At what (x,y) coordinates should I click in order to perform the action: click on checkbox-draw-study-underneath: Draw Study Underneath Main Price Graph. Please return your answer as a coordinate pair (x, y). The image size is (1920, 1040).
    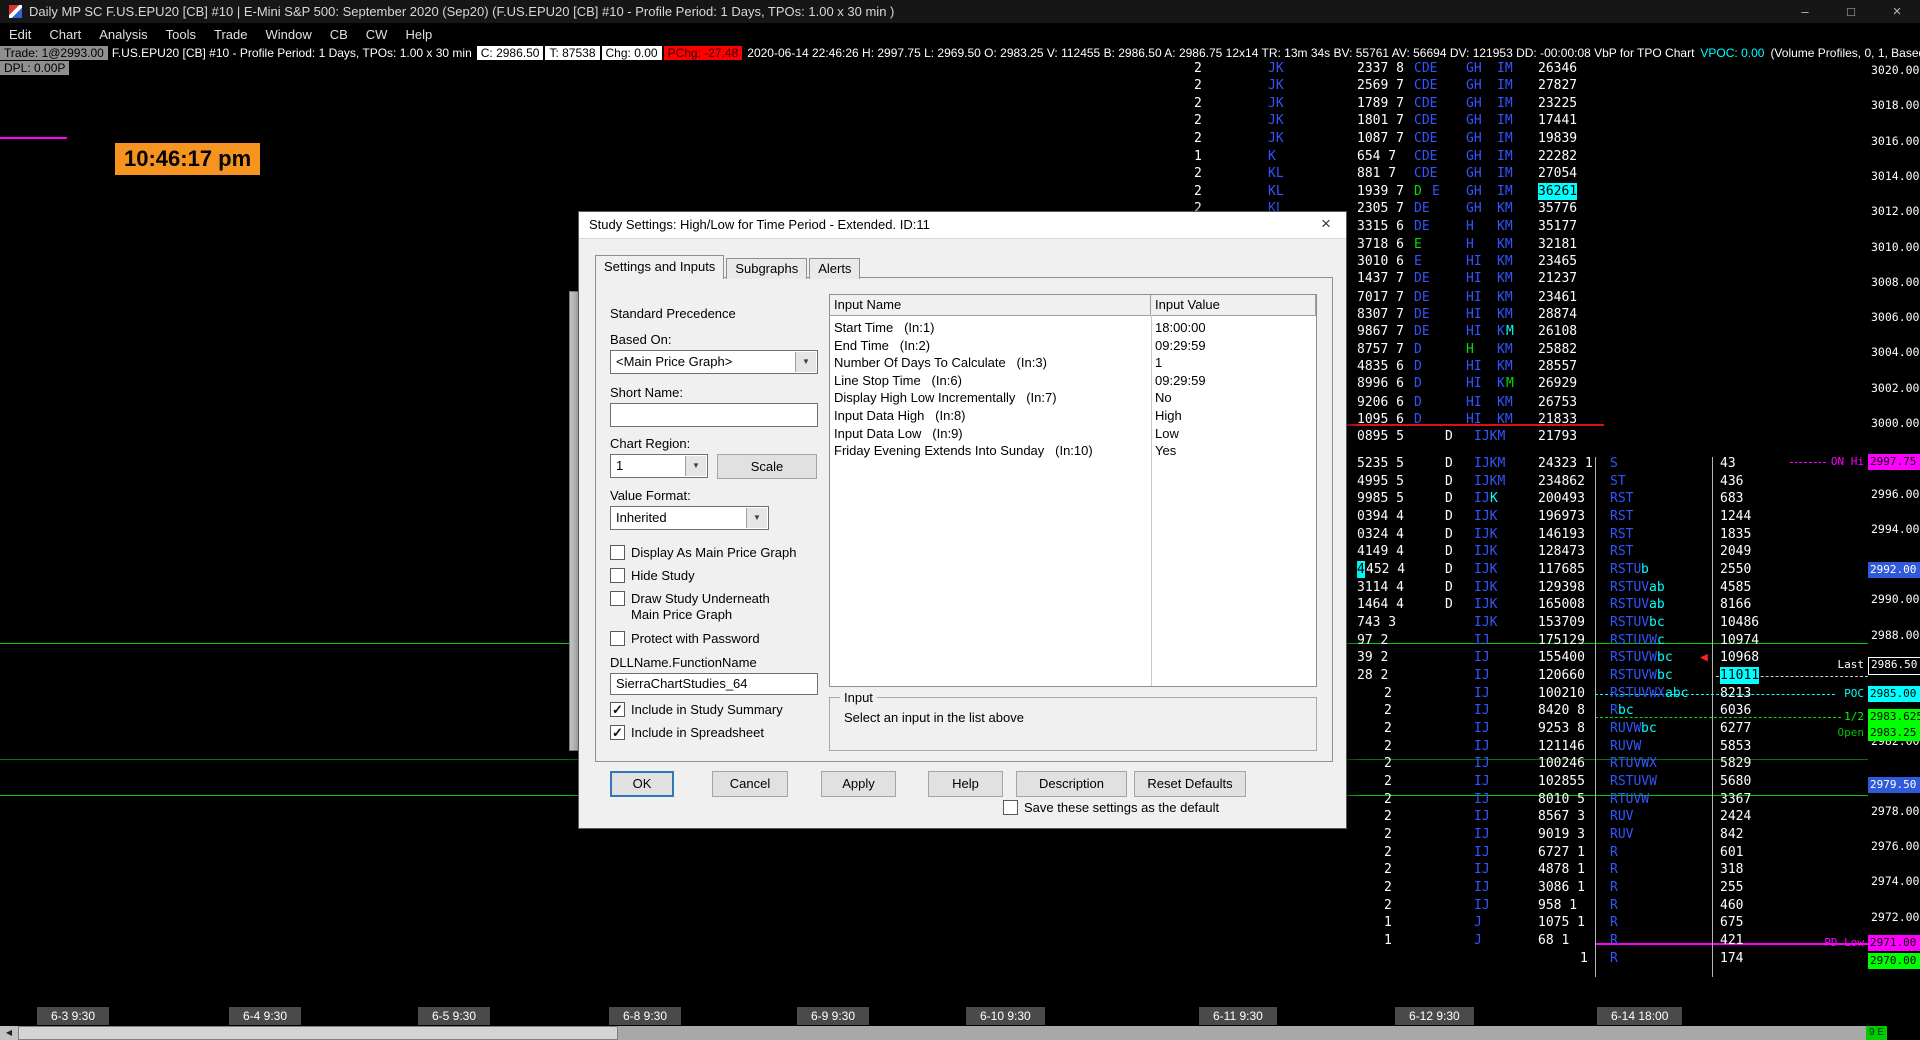
    Looking at the image, I should click on (697, 607).